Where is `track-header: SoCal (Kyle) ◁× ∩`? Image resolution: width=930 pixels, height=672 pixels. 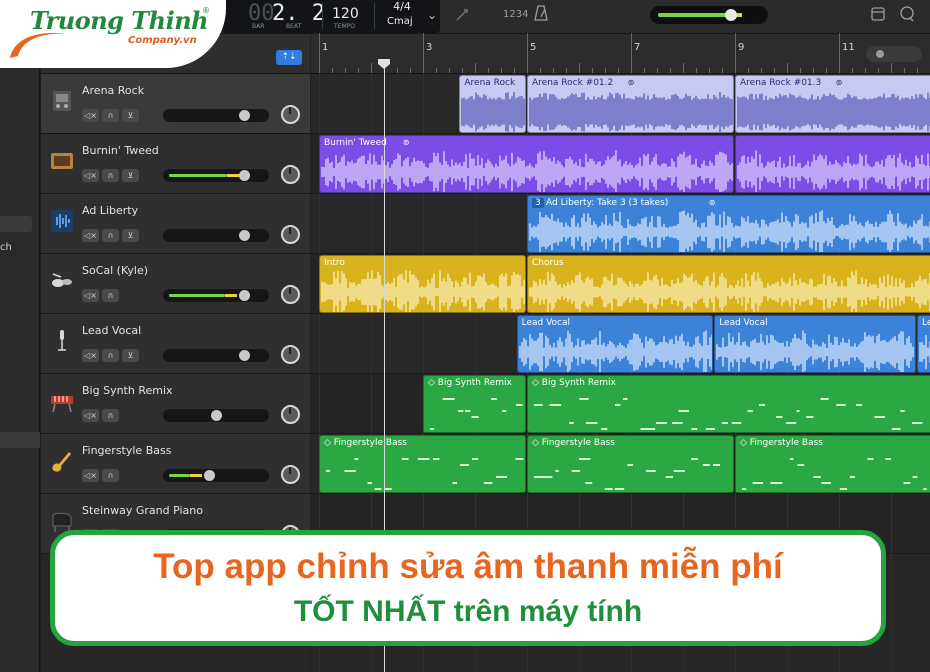
track-header: SoCal (Kyle) ◁× ∩ is located at coordinates (175, 284).